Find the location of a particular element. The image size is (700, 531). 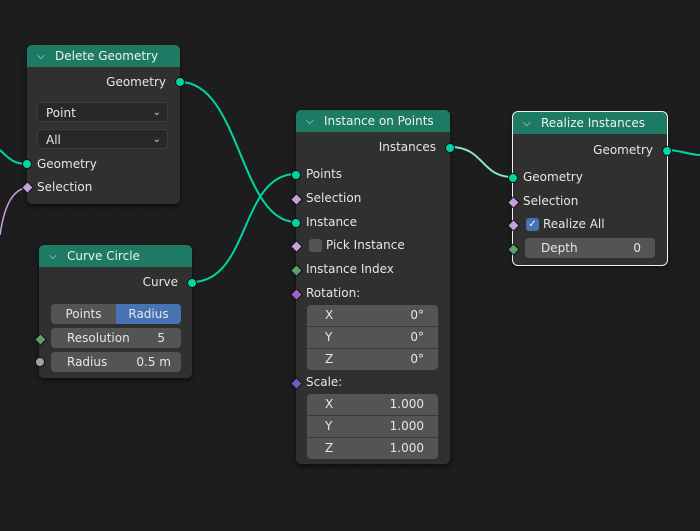

realize-instances-header: ⌵ Realize Instances is located at coordinates (590, 123).